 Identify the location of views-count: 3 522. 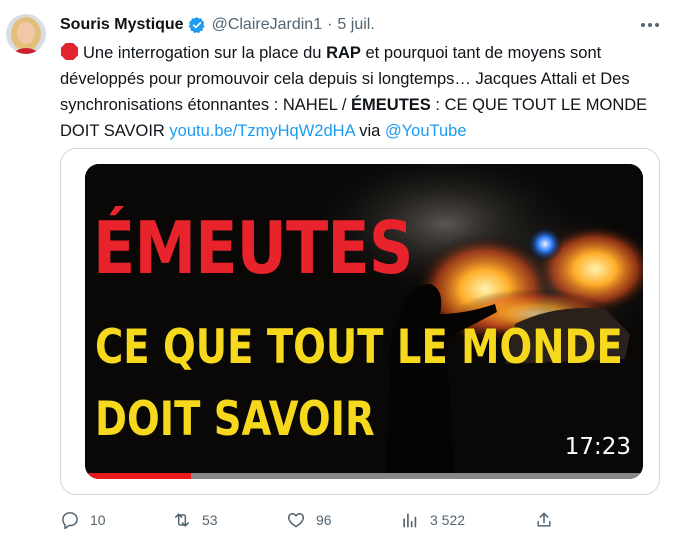
(448, 520).